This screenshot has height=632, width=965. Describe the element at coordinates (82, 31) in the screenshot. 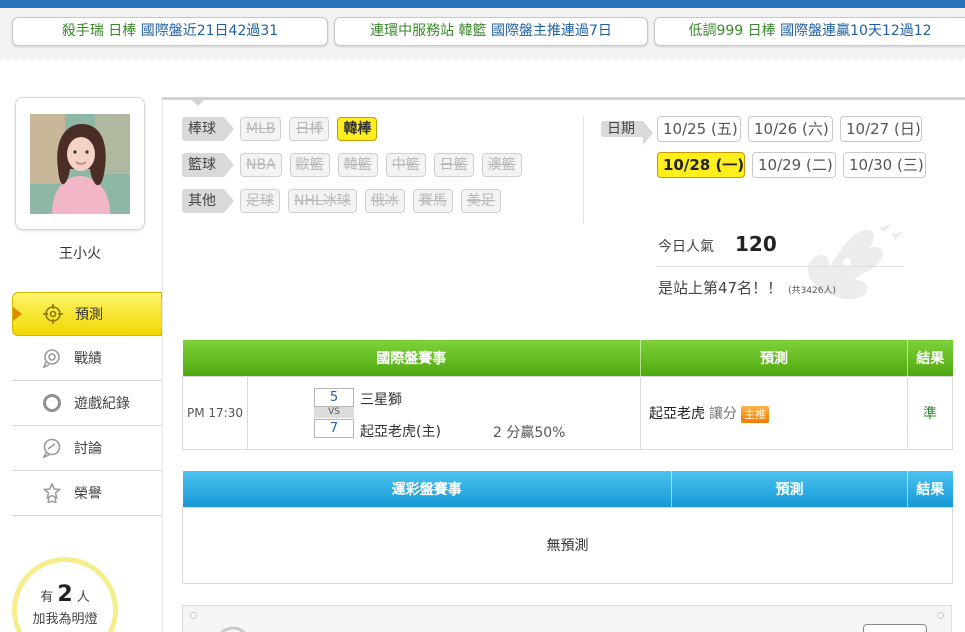

I see `ticker-name: 殺手瑞` at that location.